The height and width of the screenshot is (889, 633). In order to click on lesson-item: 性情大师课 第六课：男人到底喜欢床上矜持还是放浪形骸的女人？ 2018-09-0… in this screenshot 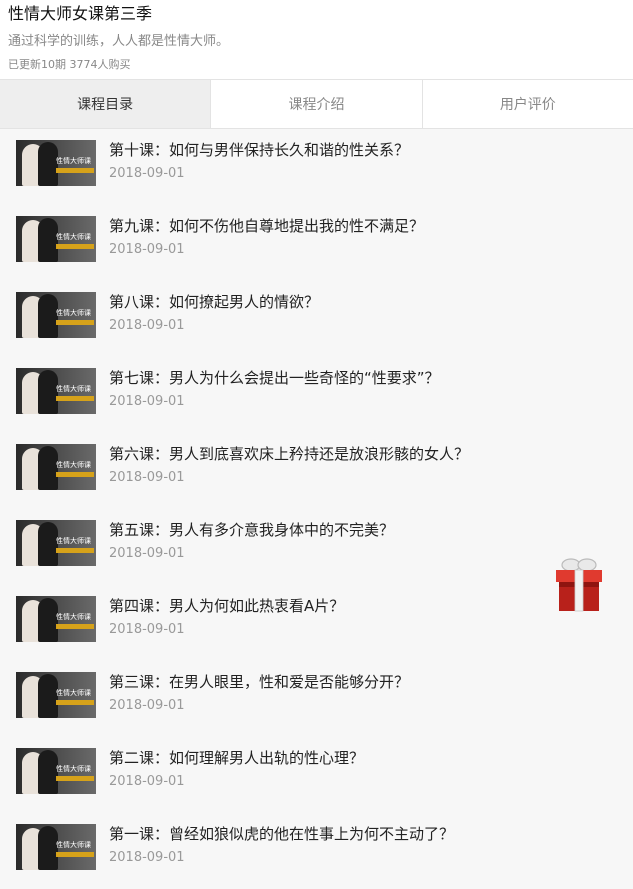, I will do `click(316, 471)`.